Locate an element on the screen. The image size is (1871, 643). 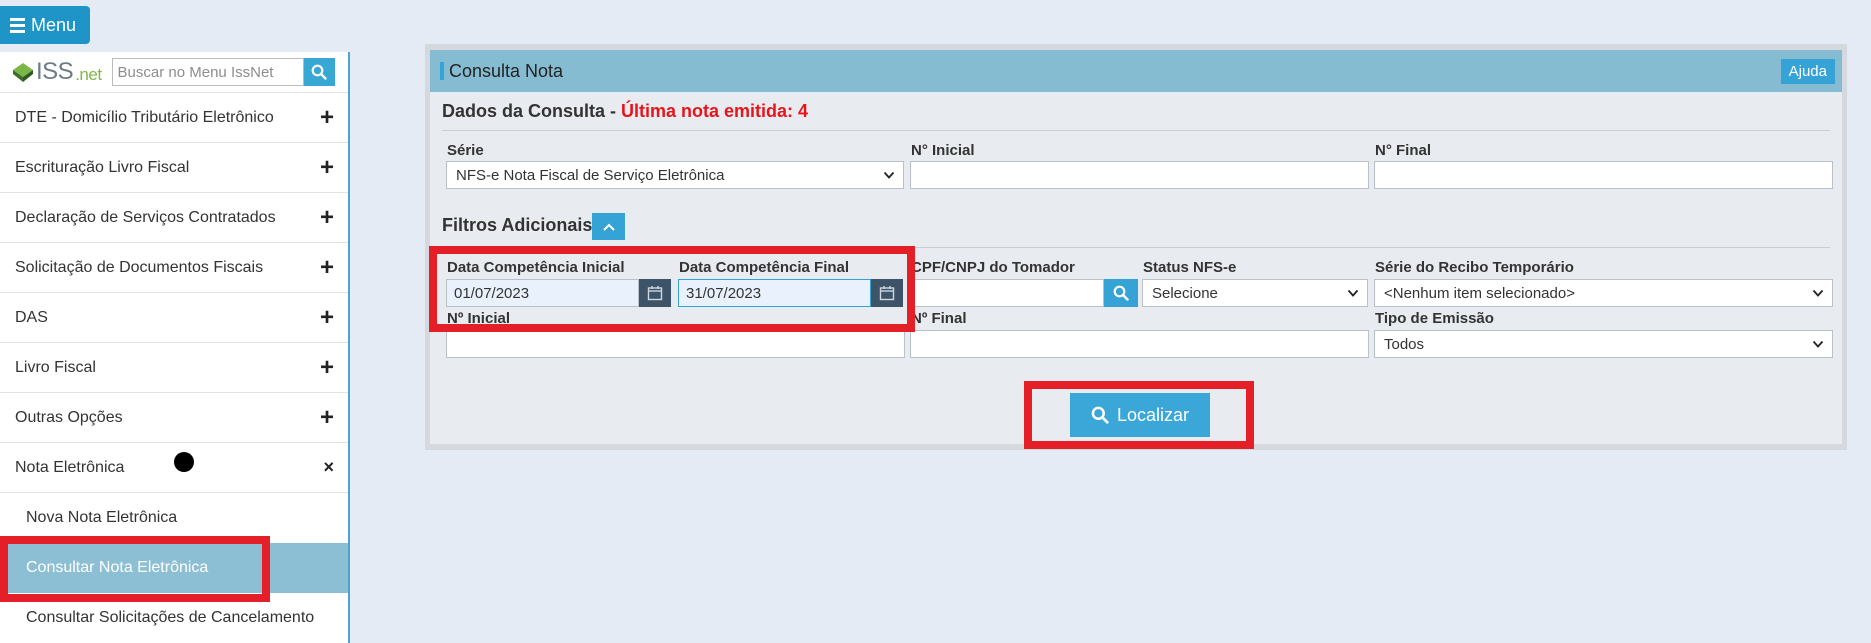
serie-recibo-value: <Nenhum item selecionado> is located at coordinates (1479, 293).